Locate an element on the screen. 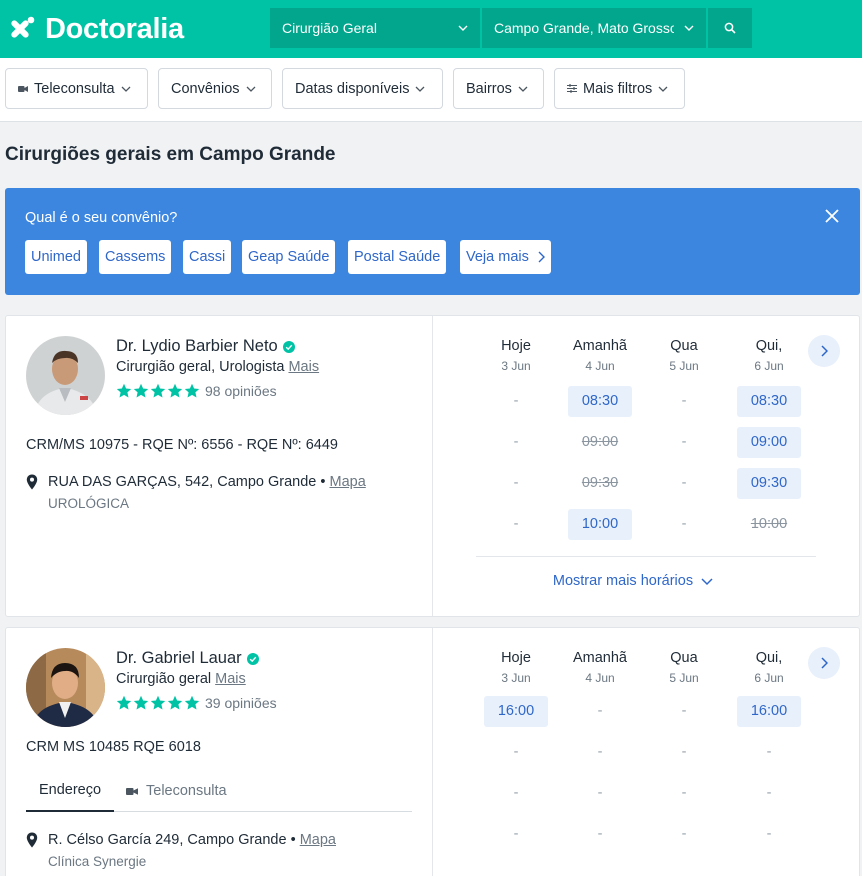  filter-neighborhoods-label: Bairros is located at coordinates (489, 88).